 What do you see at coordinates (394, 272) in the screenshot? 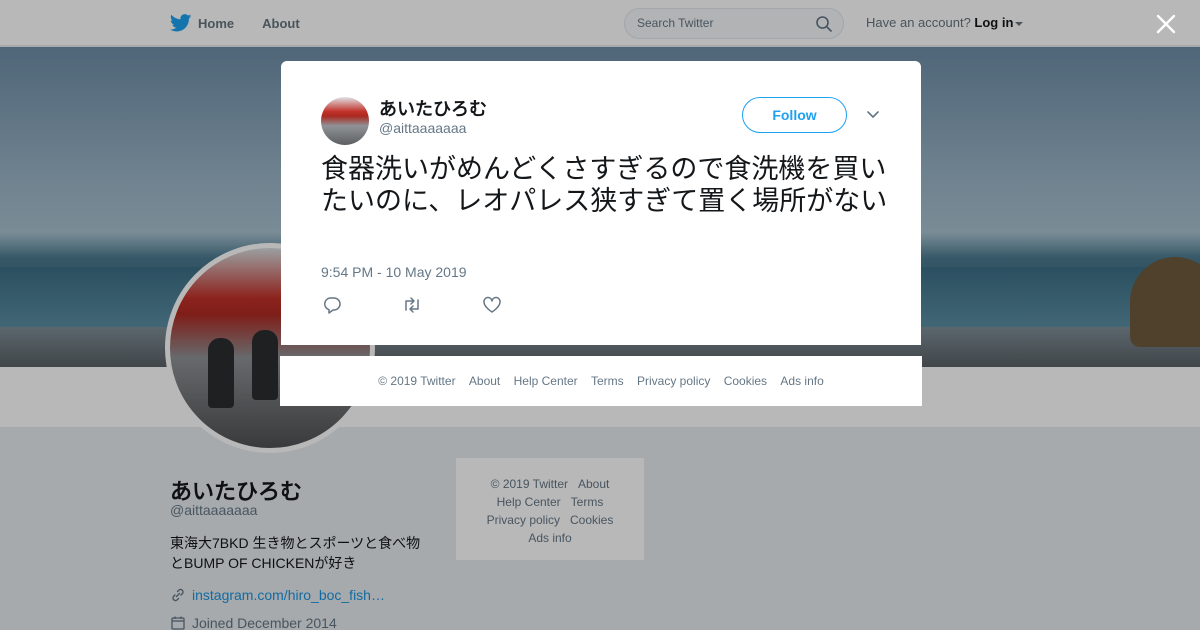
I see `tweet-timestamp: 9:54 PM - 10 May 2019` at bounding box center [394, 272].